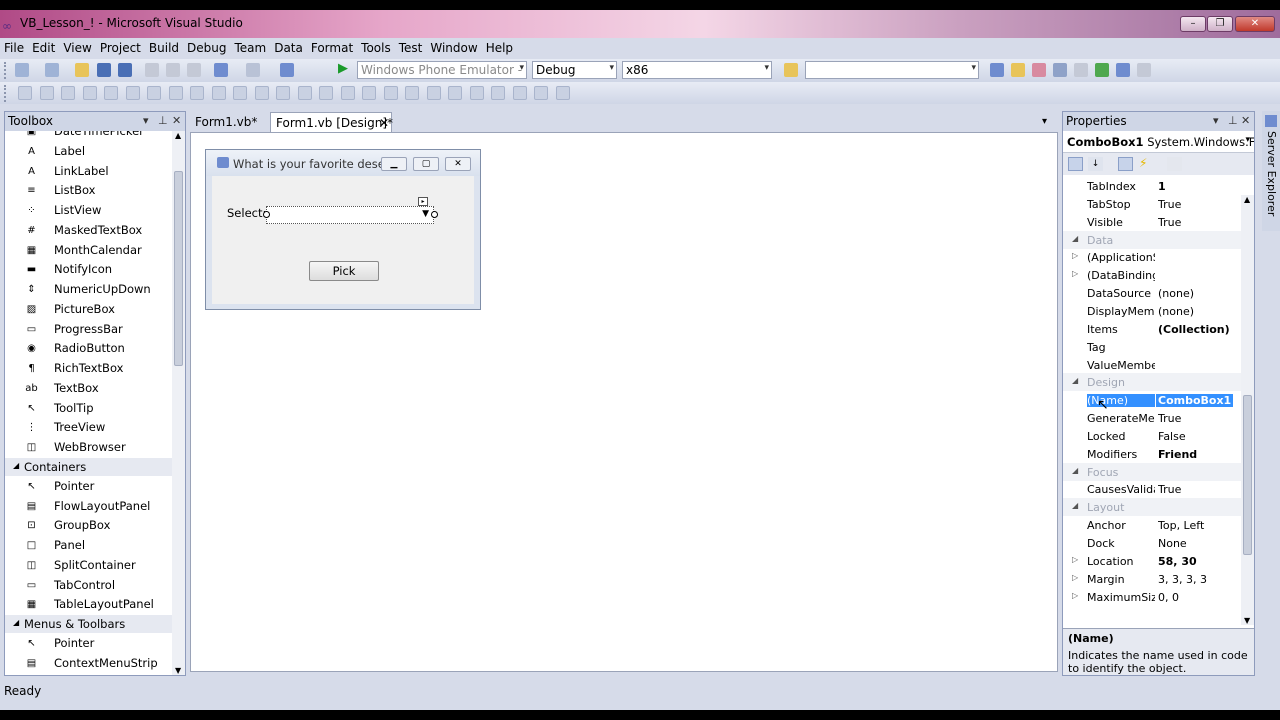 The height and width of the screenshot is (720, 1280). Describe the element at coordinates (77, 46) in the screenshot. I see `menu-view: View` at that location.